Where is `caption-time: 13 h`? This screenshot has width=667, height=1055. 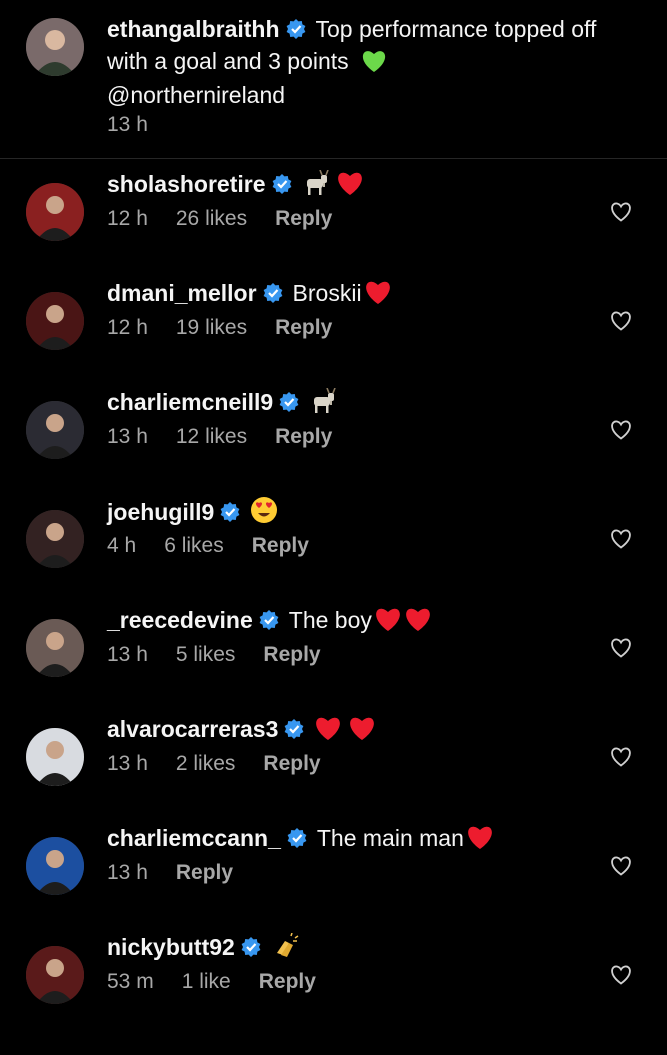 caption-time: 13 h is located at coordinates (127, 124).